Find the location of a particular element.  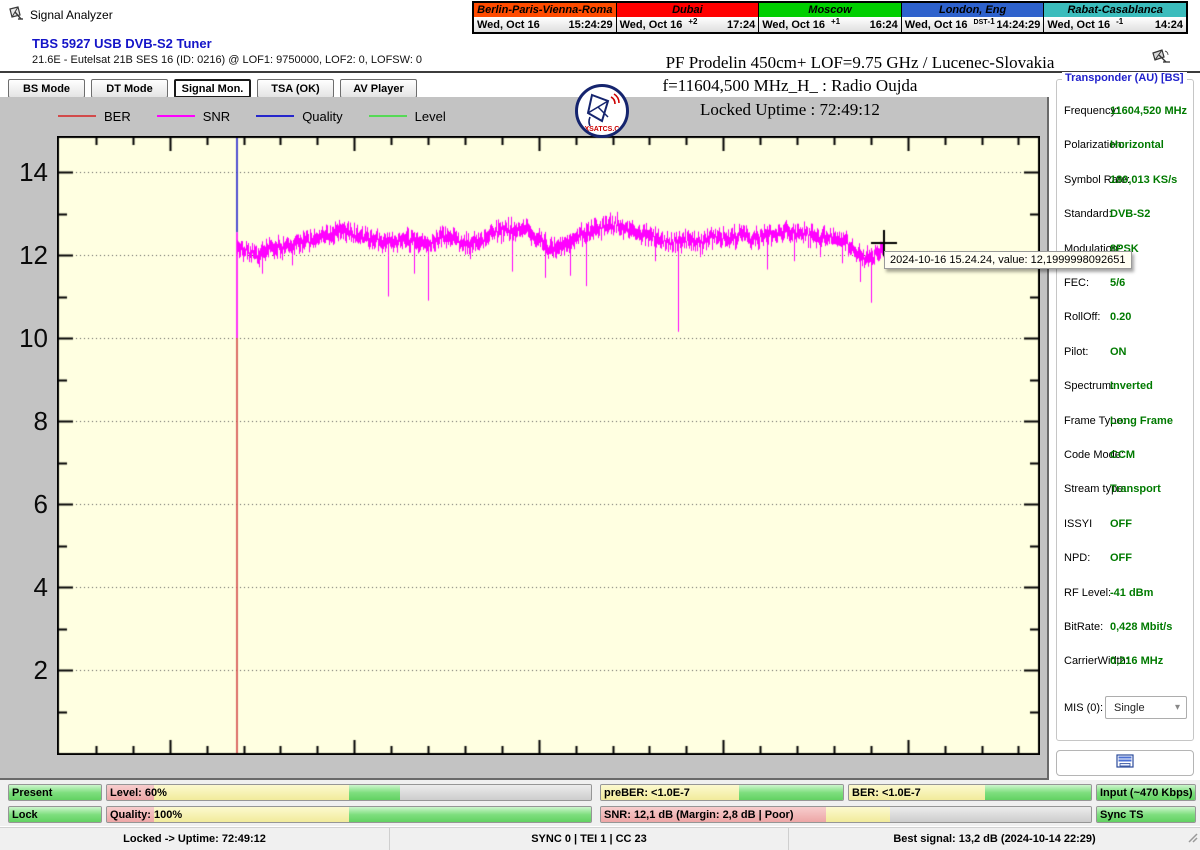

y-axis-tick-label: 12 is located at coordinates (33, 255).